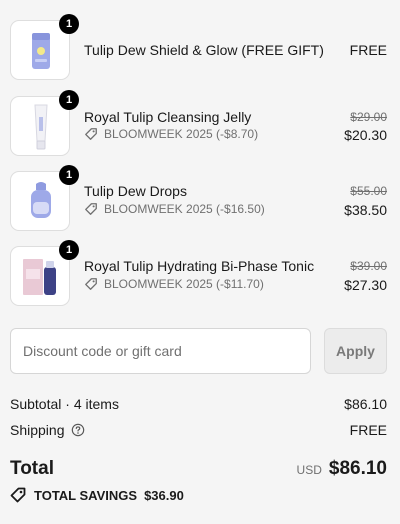  Describe the element at coordinates (198, 430) in the screenshot. I see `shipping-row: Shipping FREE` at that location.